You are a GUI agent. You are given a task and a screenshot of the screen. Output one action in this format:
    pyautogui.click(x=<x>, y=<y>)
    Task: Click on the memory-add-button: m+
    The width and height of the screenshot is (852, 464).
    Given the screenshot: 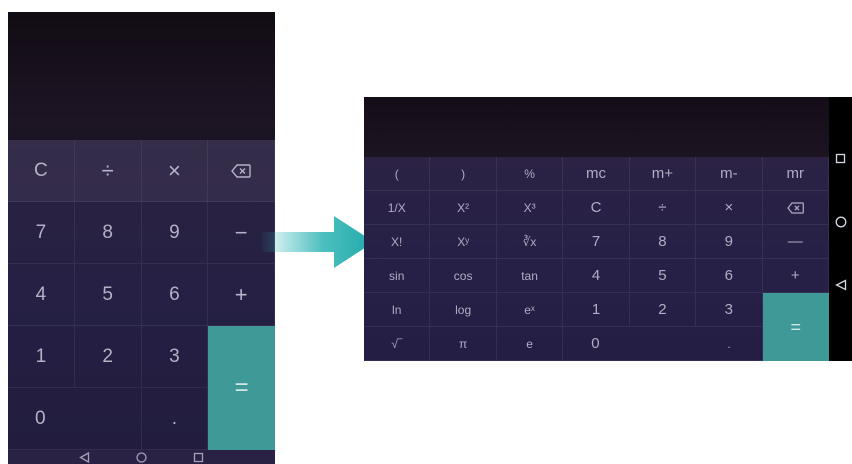 What is the action you would take?
    pyautogui.click(x=663, y=174)
    